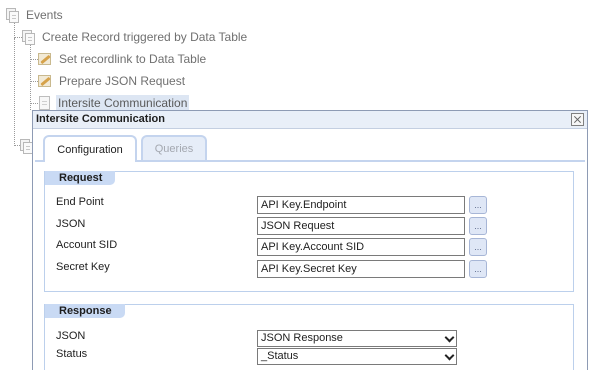 This screenshot has width=592, height=370. I want to click on end-point-input: API Key.Endpoint, so click(361, 205).